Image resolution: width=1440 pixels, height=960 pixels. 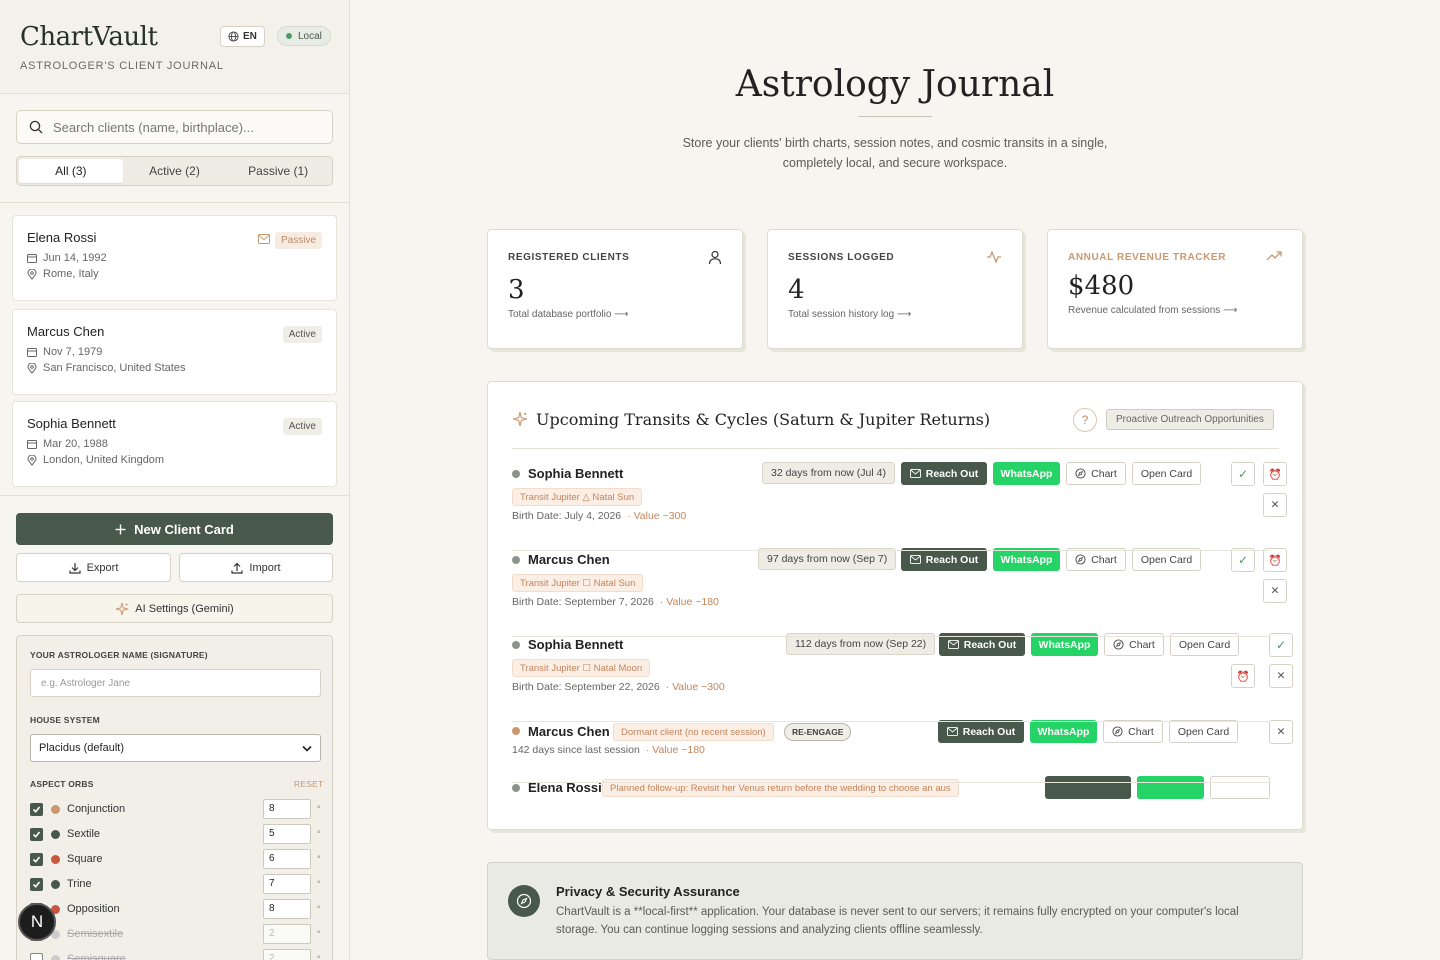 What do you see at coordinates (278, 171) in the screenshot?
I see `tab-passive: Passive (1)` at bounding box center [278, 171].